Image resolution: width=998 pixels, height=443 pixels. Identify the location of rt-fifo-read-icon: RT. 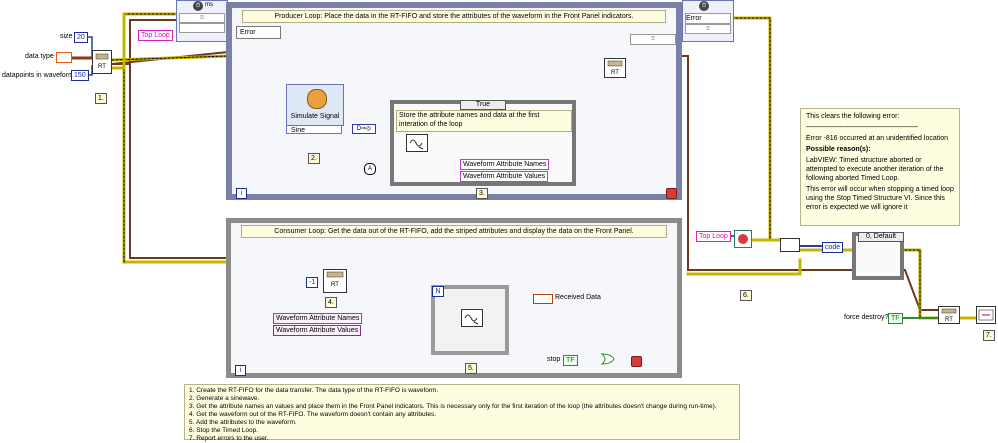
(335, 279).